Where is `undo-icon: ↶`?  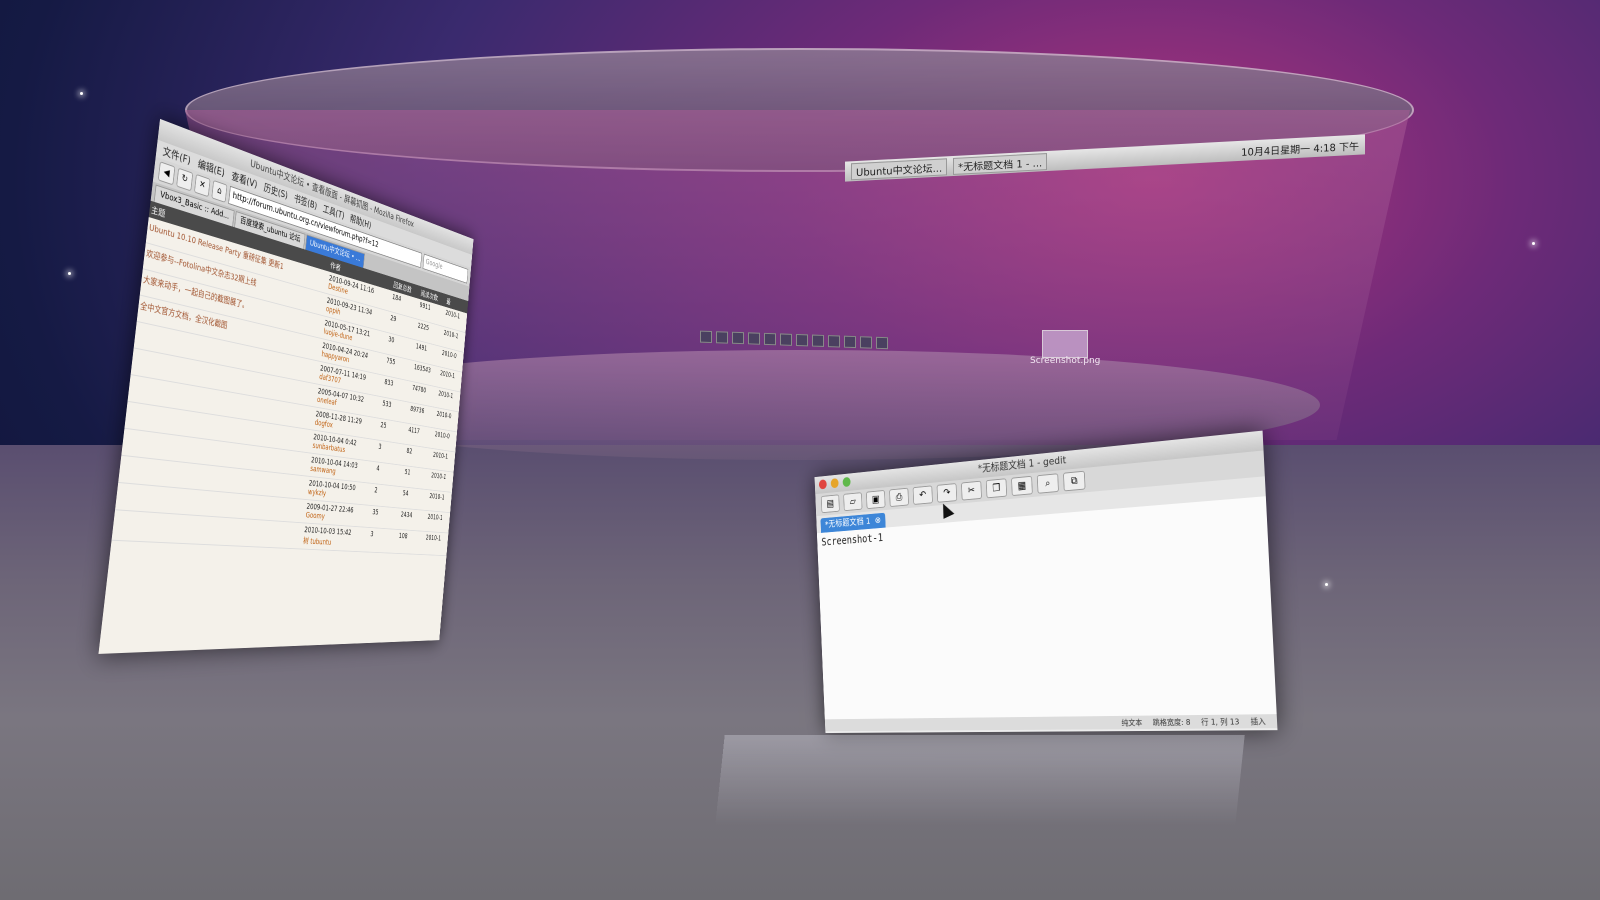
undo-icon: ↶ is located at coordinates (922, 495).